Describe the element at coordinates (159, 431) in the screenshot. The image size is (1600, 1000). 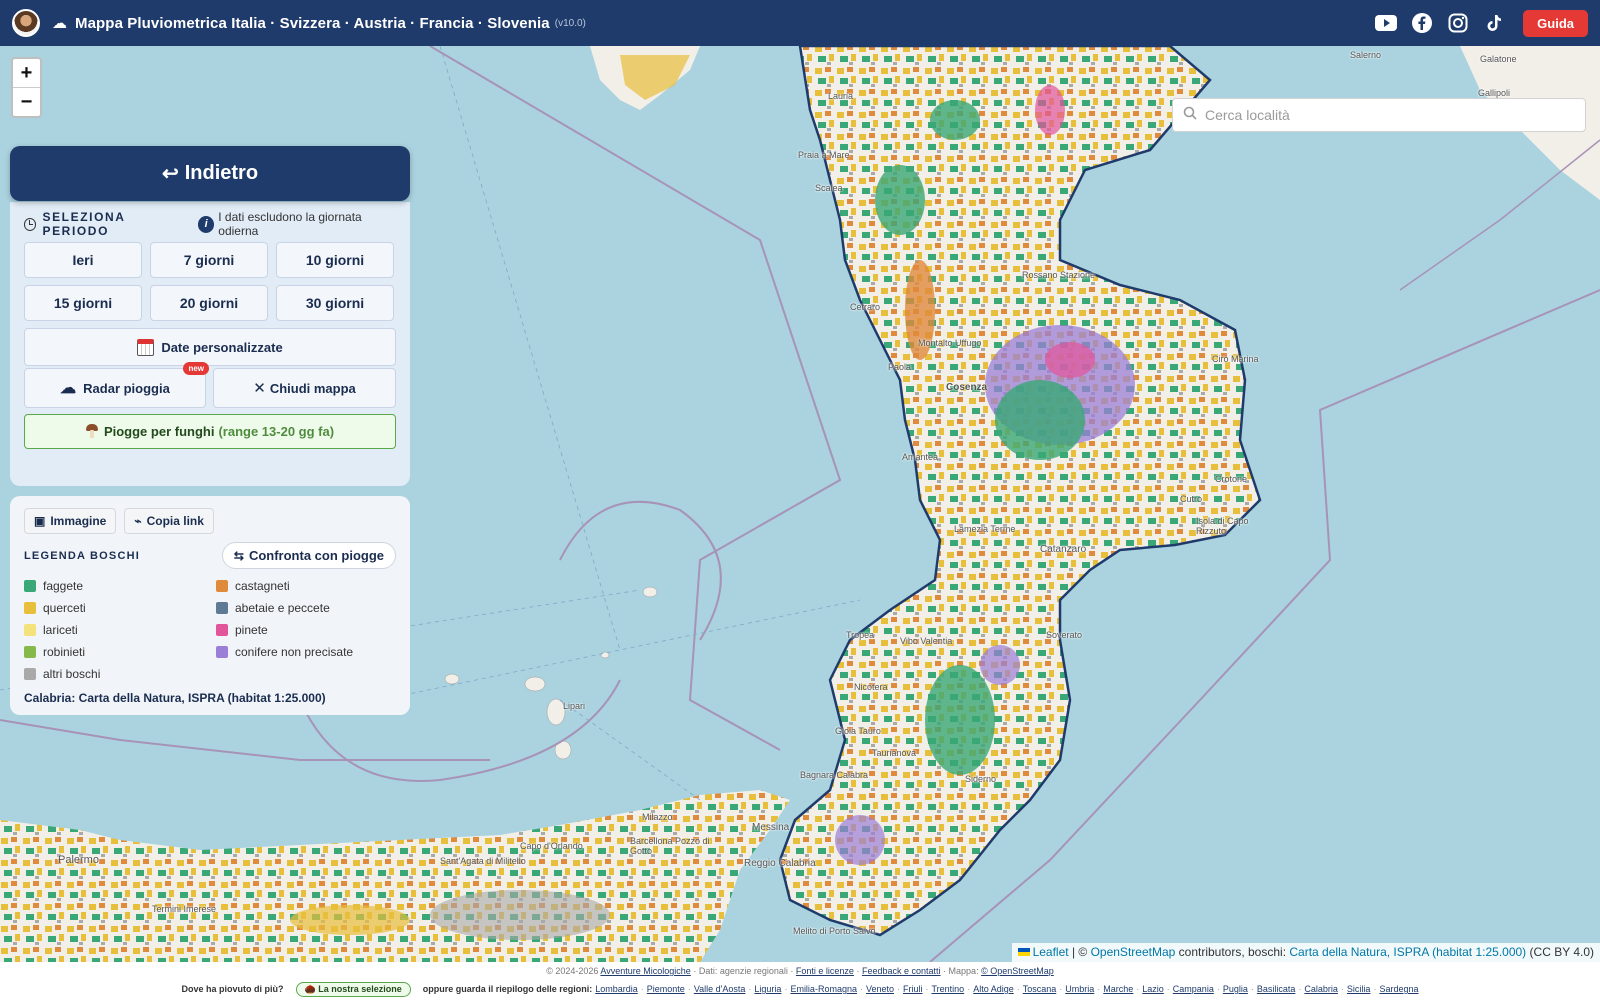
I see `mushroom-rain-label: Piogge per funghi` at that location.